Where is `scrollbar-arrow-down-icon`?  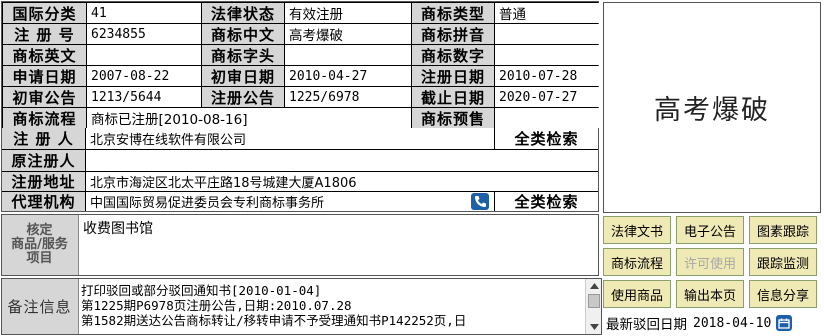
scrollbar-arrow-down-icon is located at coordinates (594, 327).